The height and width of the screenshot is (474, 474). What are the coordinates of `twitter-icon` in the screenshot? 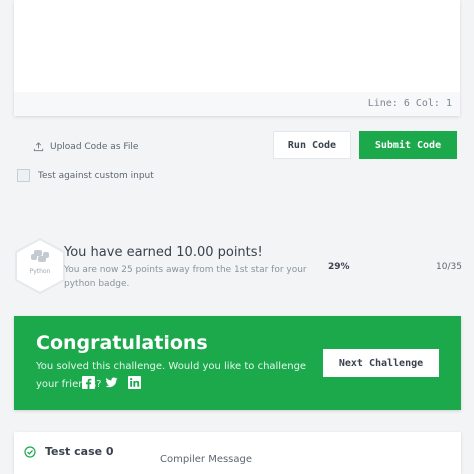 It's located at (111, 381).